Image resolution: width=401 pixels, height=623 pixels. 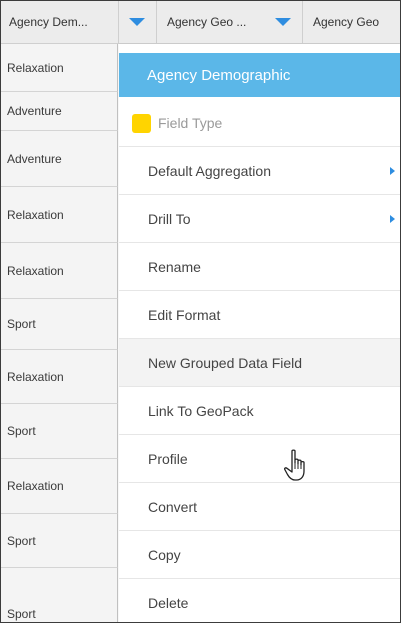 I want to click on column-dropdown-toggle, so click(x=138, y=22).